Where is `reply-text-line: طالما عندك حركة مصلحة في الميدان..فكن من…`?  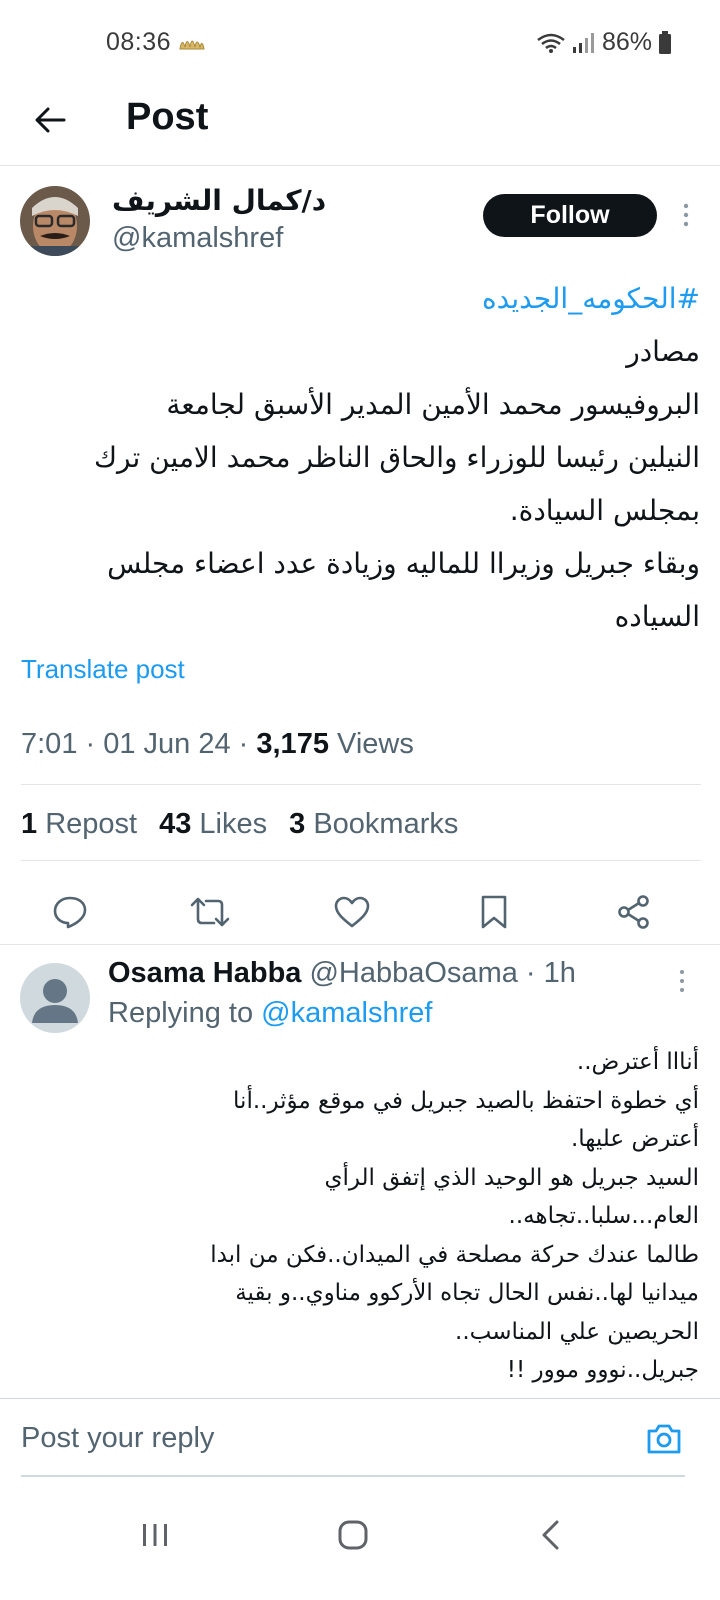 reply-text-line: طالما عندك حركة مصلحة في الميدان..فكن من… is located at coordinates (454, 1254).